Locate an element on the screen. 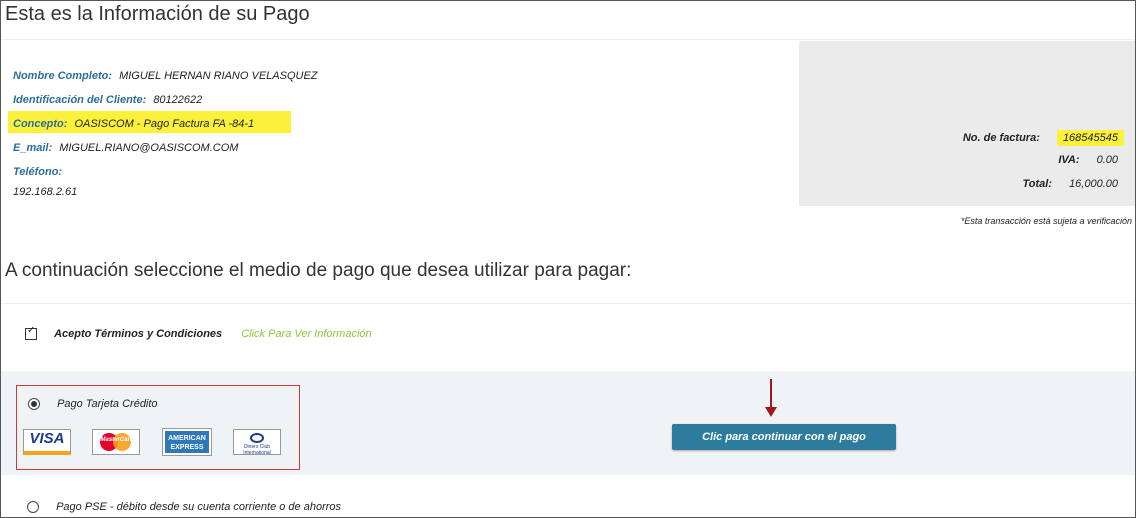  concept-label: Concepto: is located at coordinates (40, 124).